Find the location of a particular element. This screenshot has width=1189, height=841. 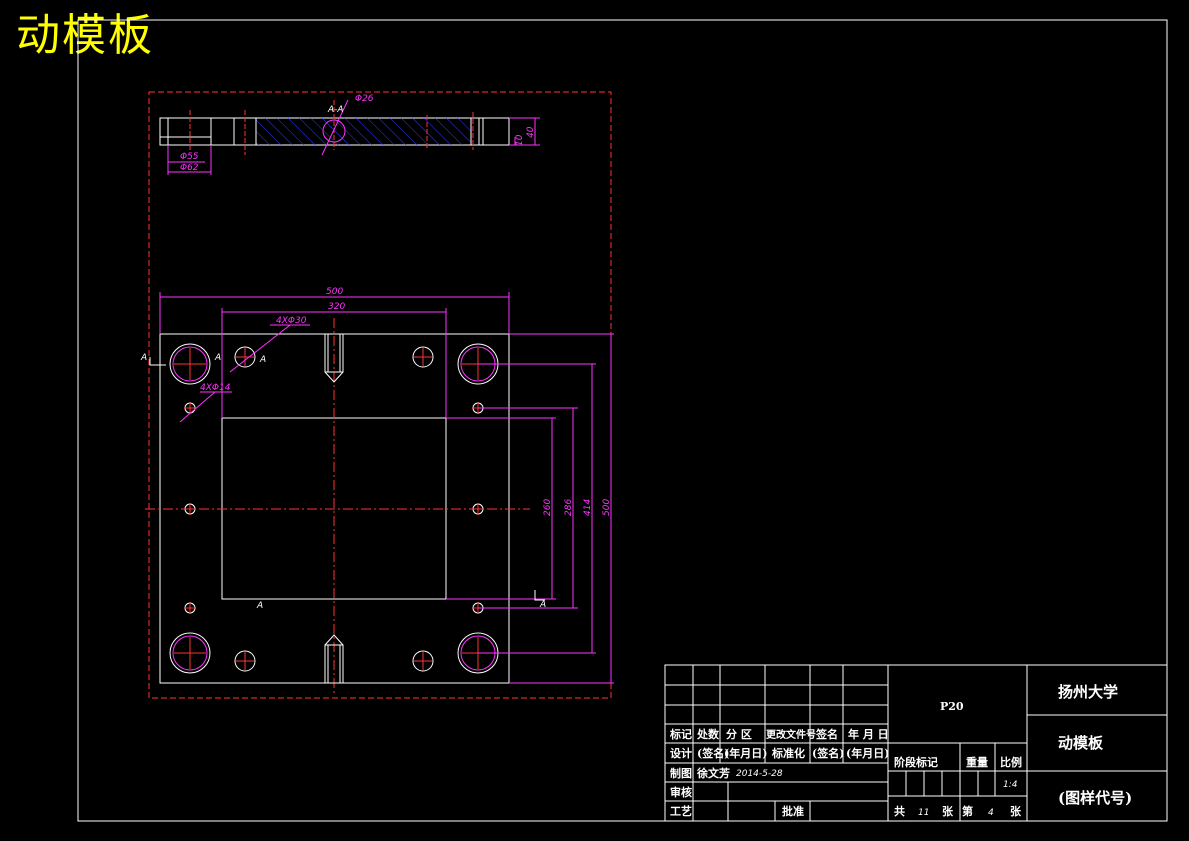

section-marker-left: A is located at coordinates (143, 358).